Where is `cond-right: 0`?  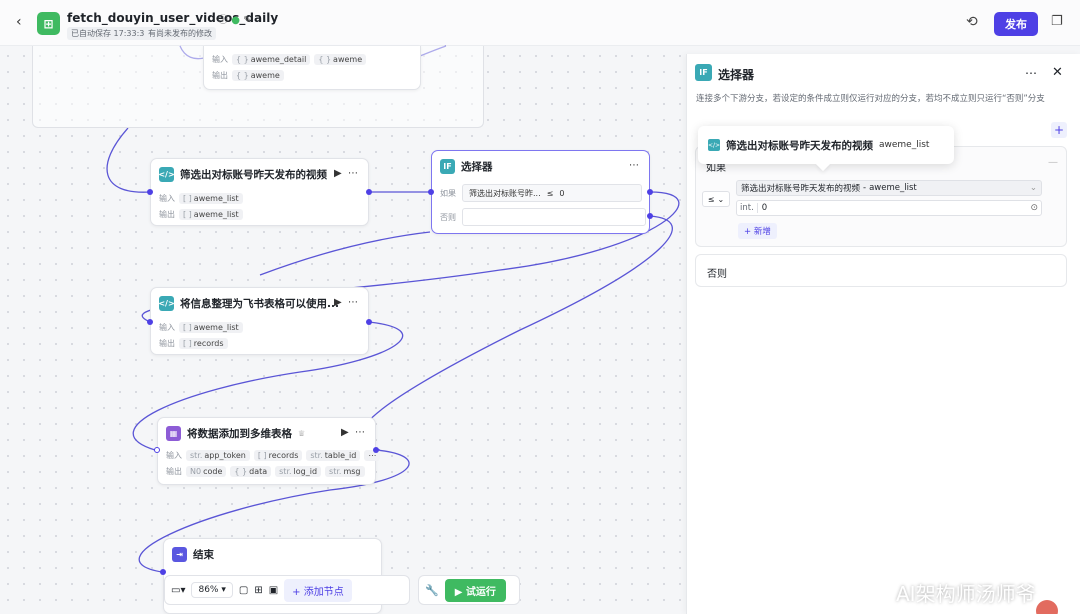 cond-right: 0 is located at coordinates (562, 193).